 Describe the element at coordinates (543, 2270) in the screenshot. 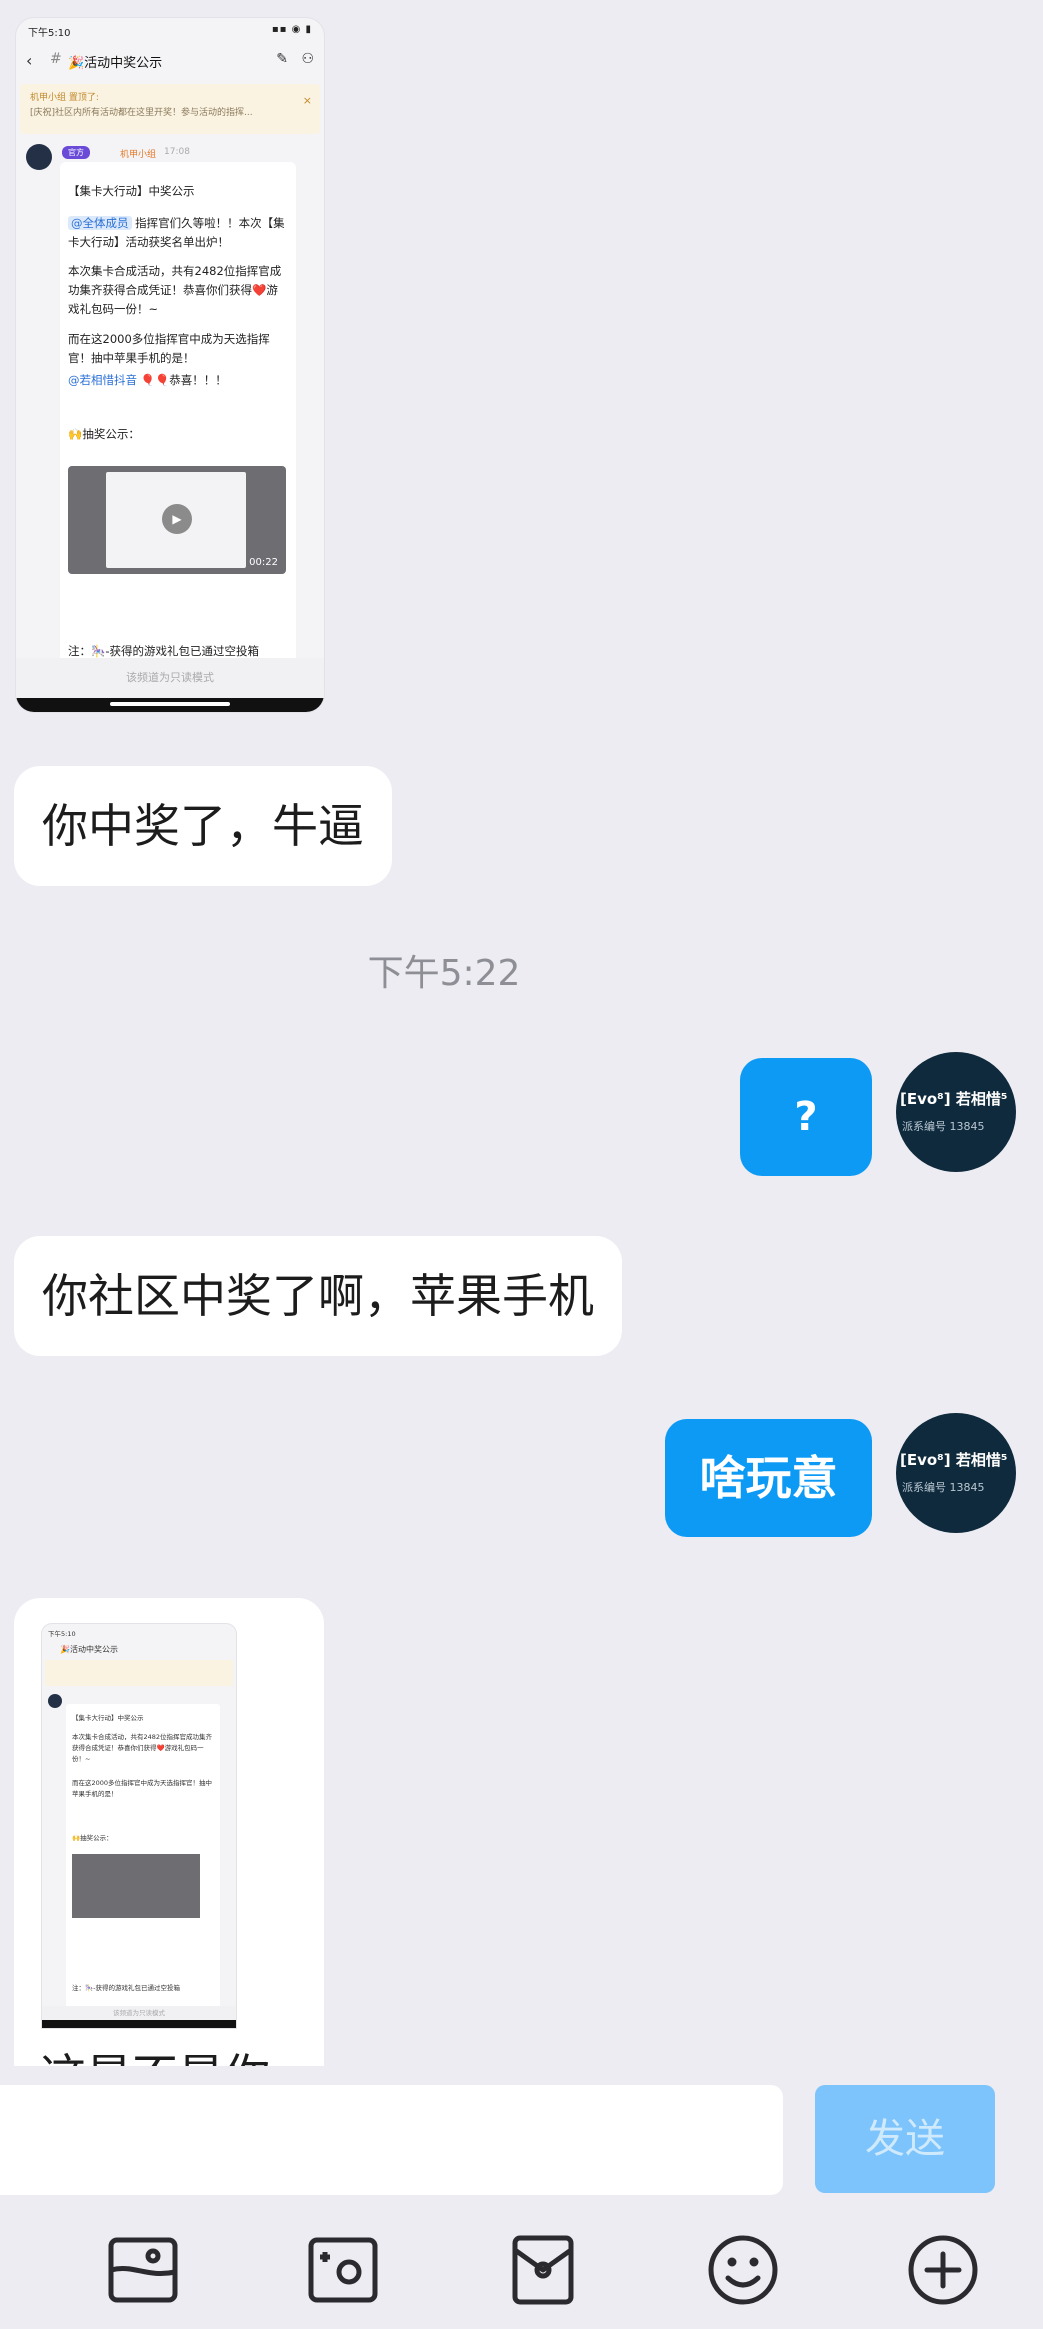

I see `red-packet-icon` at that location.